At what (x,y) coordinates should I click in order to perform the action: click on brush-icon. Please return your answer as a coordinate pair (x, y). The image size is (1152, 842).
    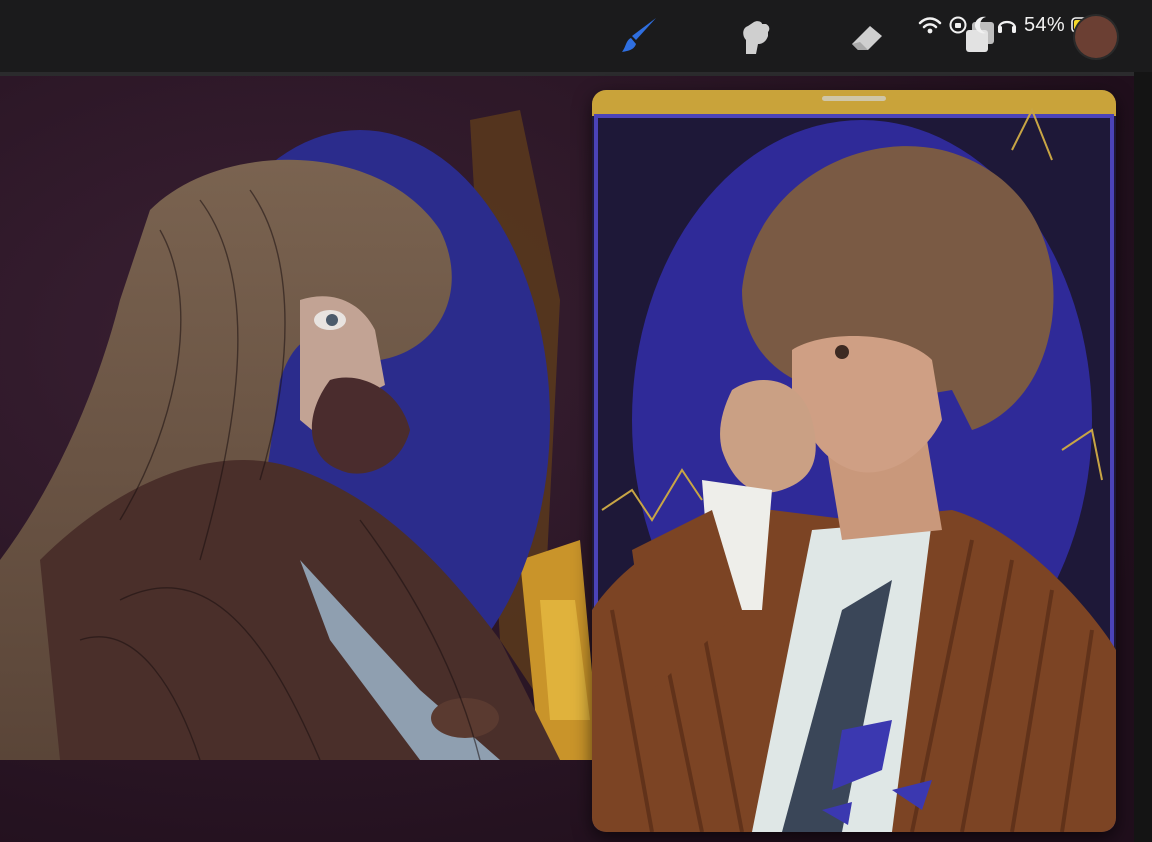
    Looking at the image, I should click on (639, 35).